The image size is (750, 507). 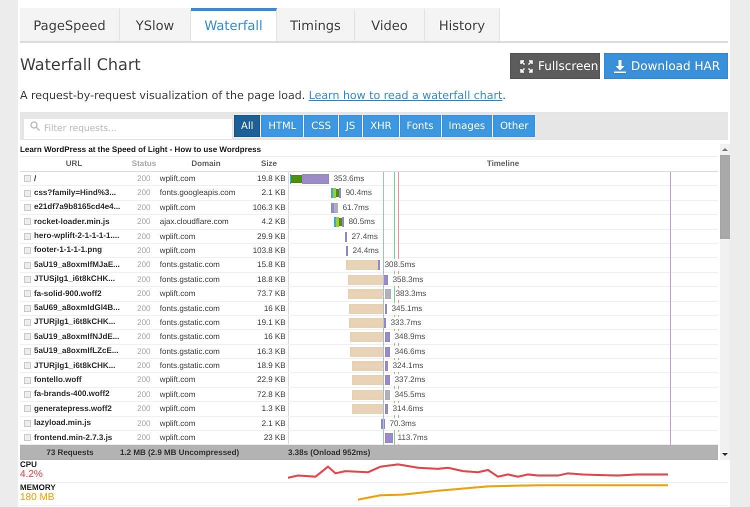 What do you see at coordinates (282, 126) in the screenshot?
I see `filter-type-button: HTML` at bounding box center [282, 126].